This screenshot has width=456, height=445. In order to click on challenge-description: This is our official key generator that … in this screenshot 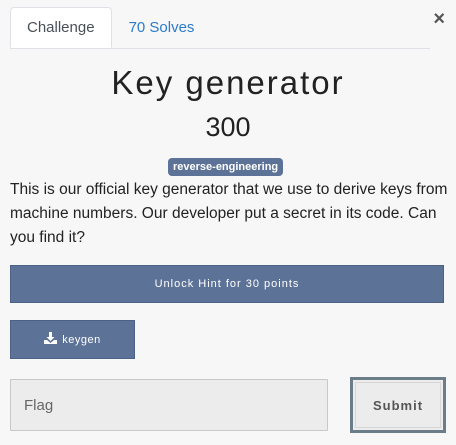, I will do `click(229, 213)`.